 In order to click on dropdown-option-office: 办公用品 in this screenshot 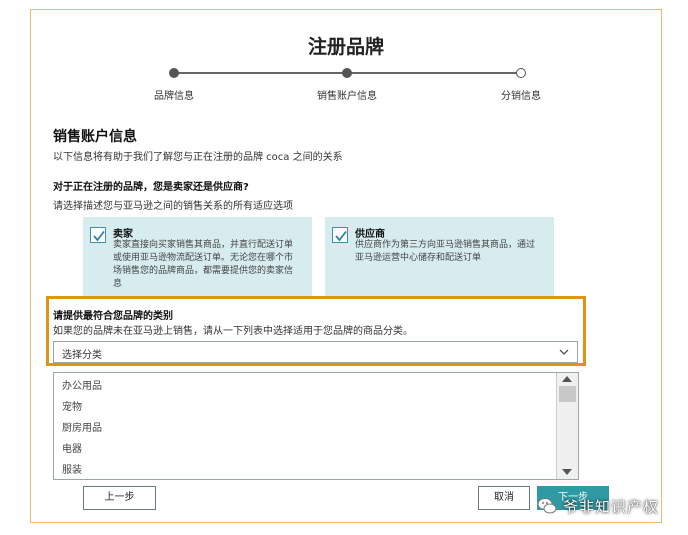, I will do `click(82, 384)`.